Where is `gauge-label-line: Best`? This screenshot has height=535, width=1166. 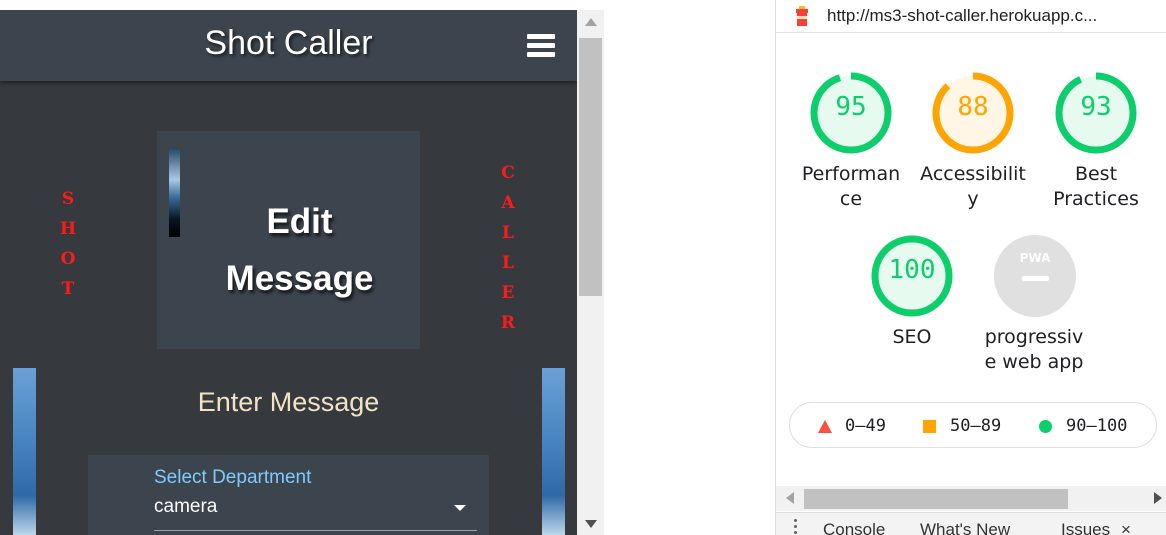 gauge-label-line: Best is located at coordinates (1096, 174).